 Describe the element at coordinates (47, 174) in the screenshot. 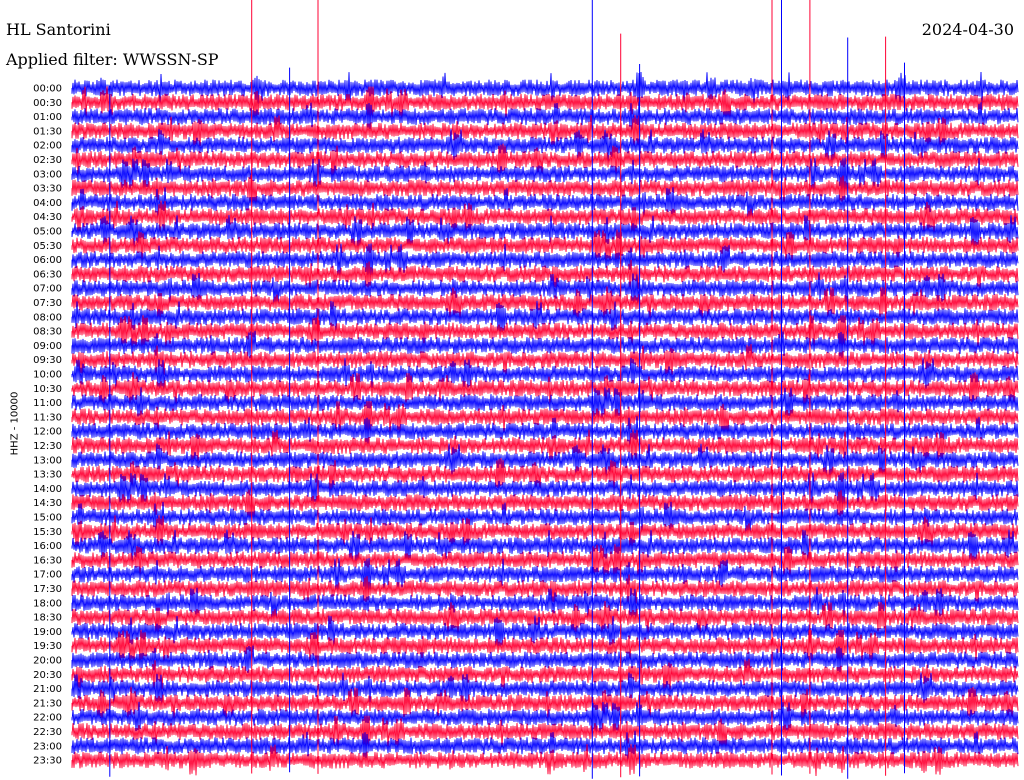

I see `row-label: 03:00` at that location.